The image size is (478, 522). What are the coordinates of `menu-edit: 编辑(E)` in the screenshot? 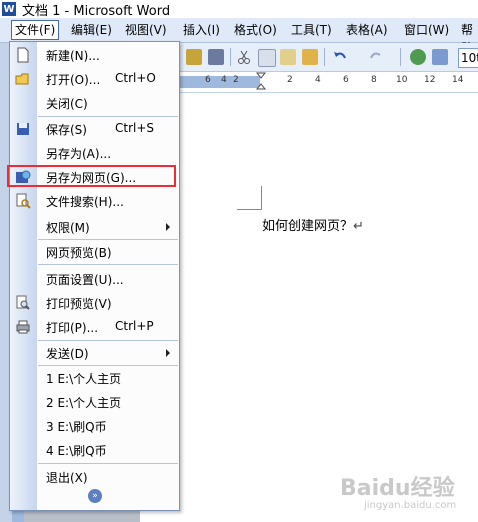 It's located at (91, 30).